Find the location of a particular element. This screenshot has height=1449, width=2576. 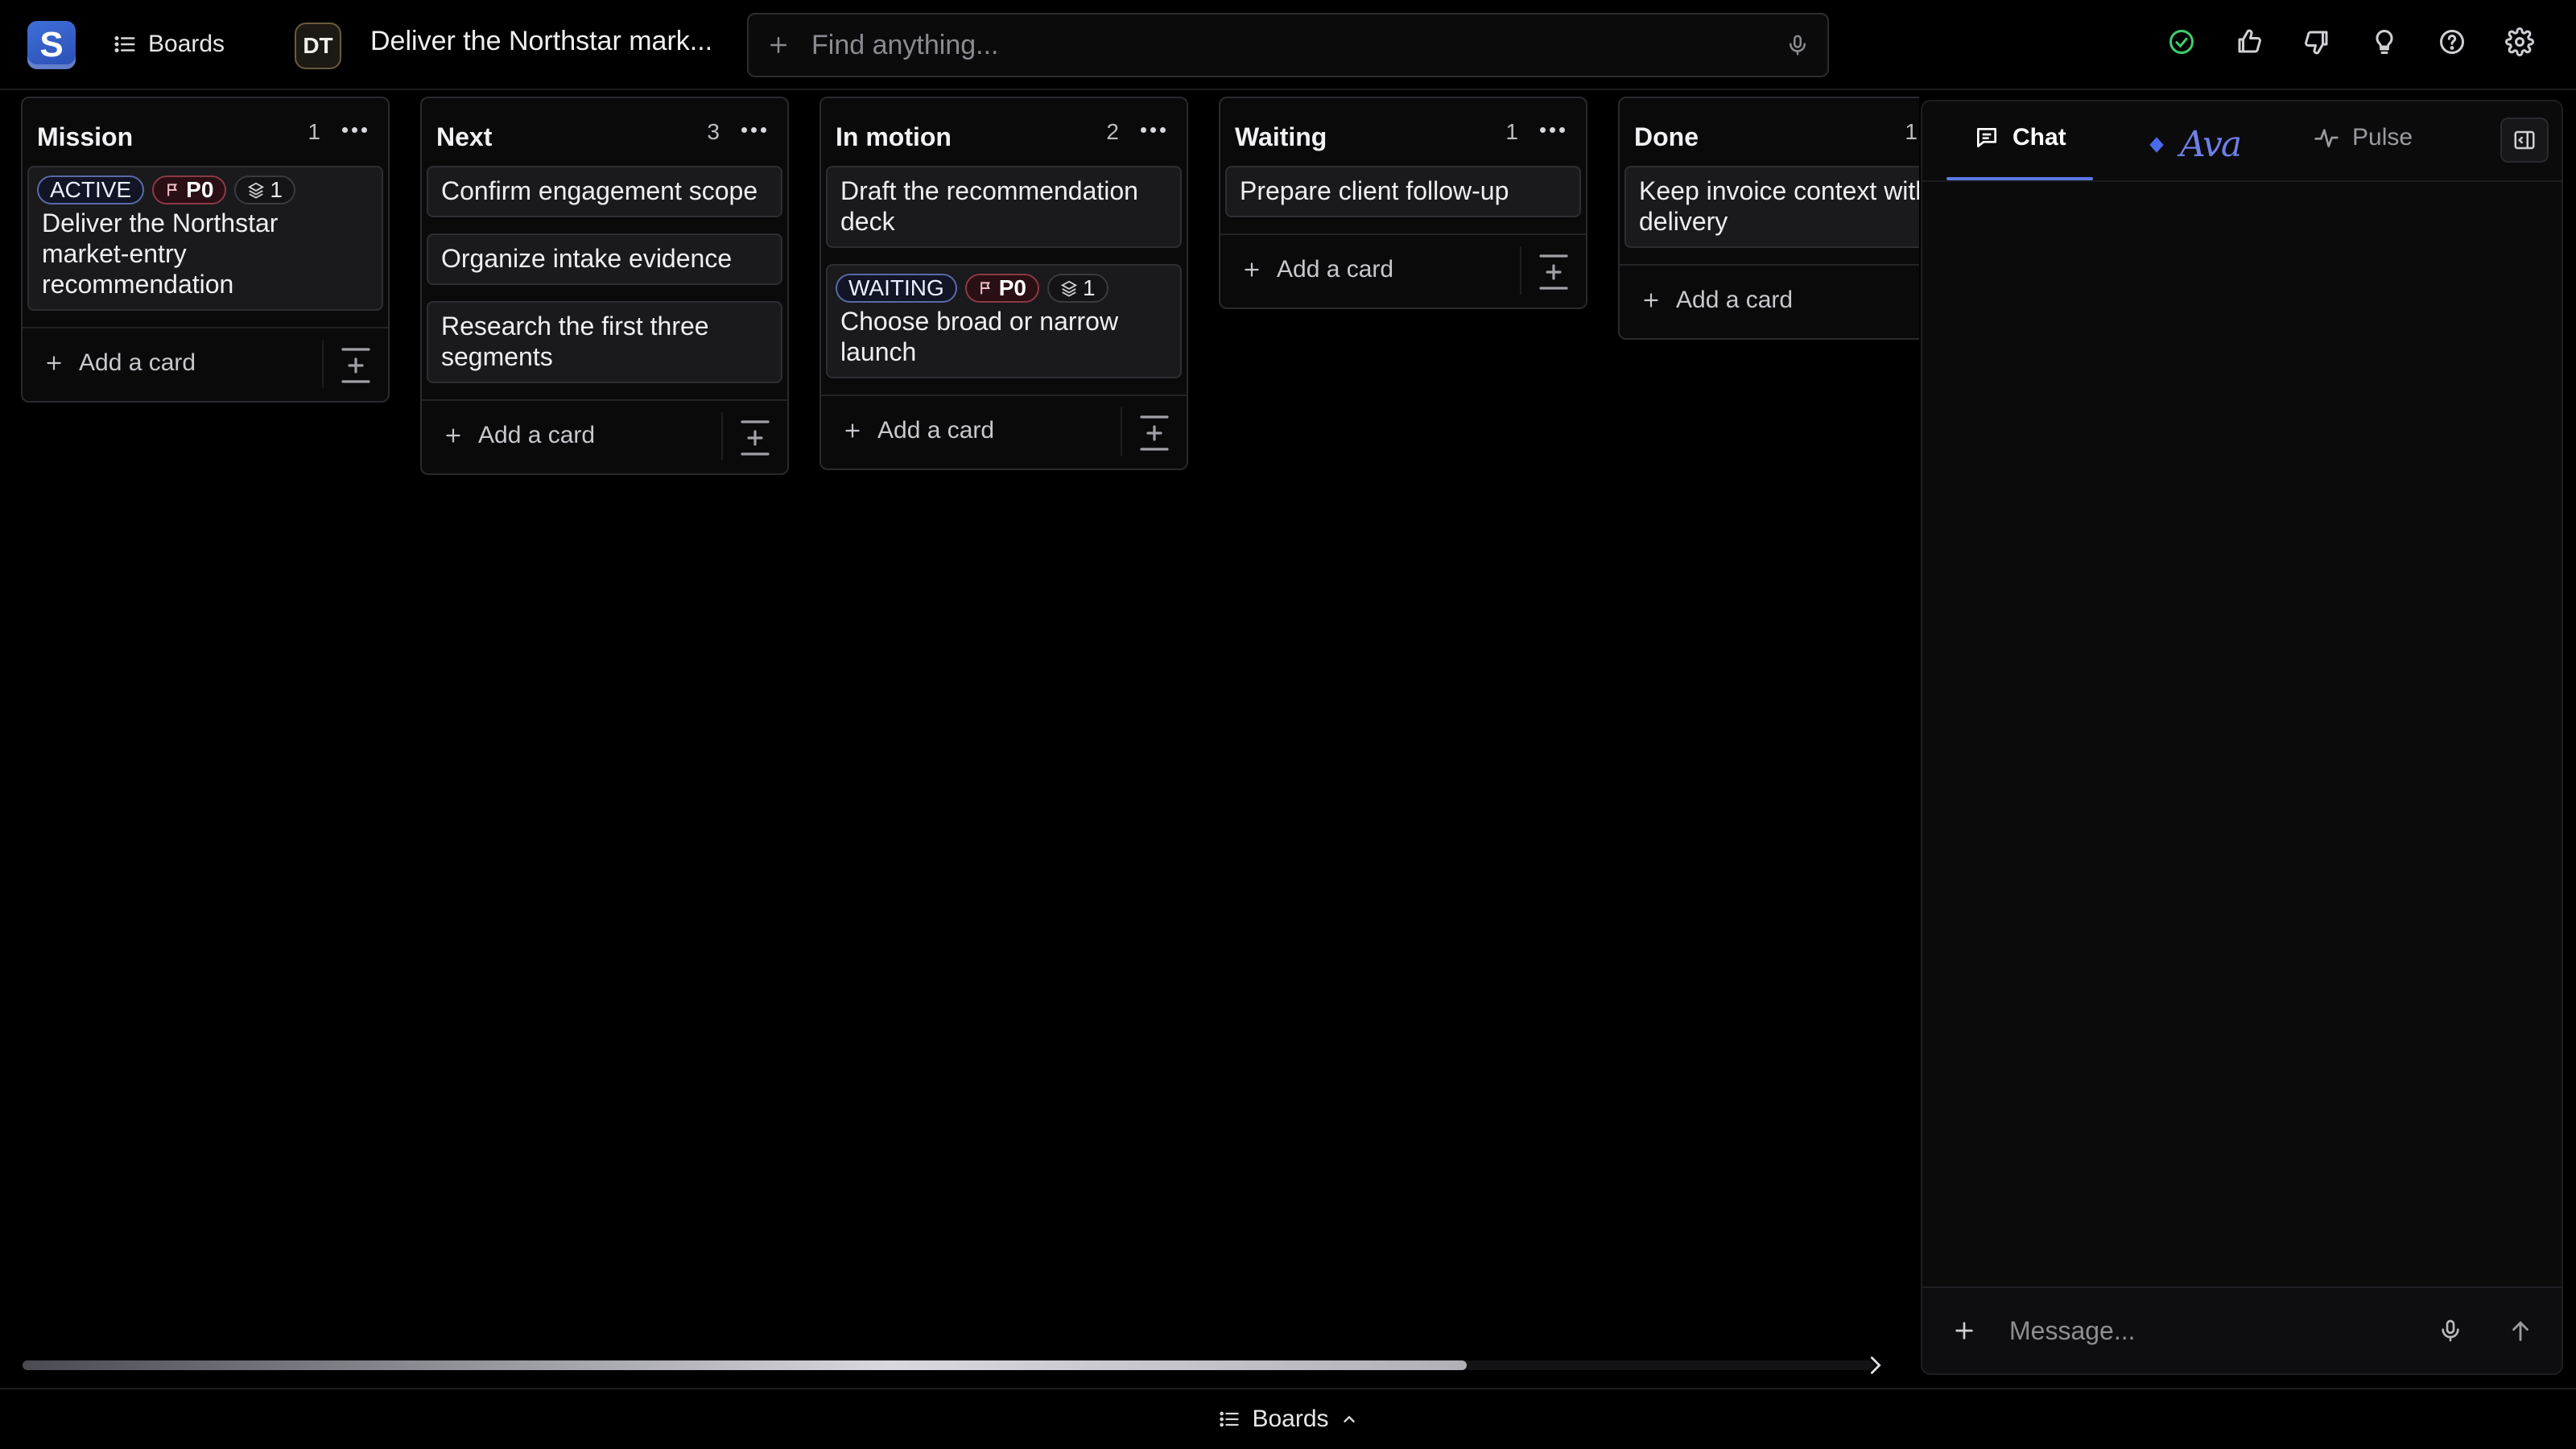

bottom-bar-label: Boards is located at coordinates (1290, 1419).